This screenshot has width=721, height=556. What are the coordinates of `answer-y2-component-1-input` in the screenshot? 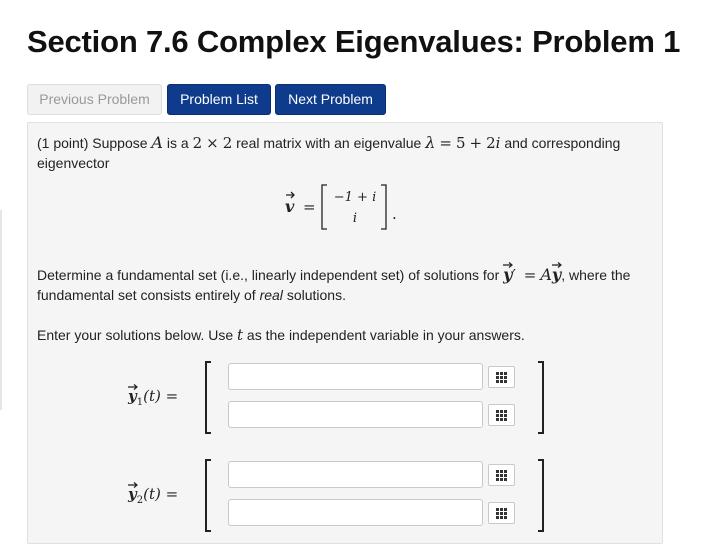 It's located at (355, 474).